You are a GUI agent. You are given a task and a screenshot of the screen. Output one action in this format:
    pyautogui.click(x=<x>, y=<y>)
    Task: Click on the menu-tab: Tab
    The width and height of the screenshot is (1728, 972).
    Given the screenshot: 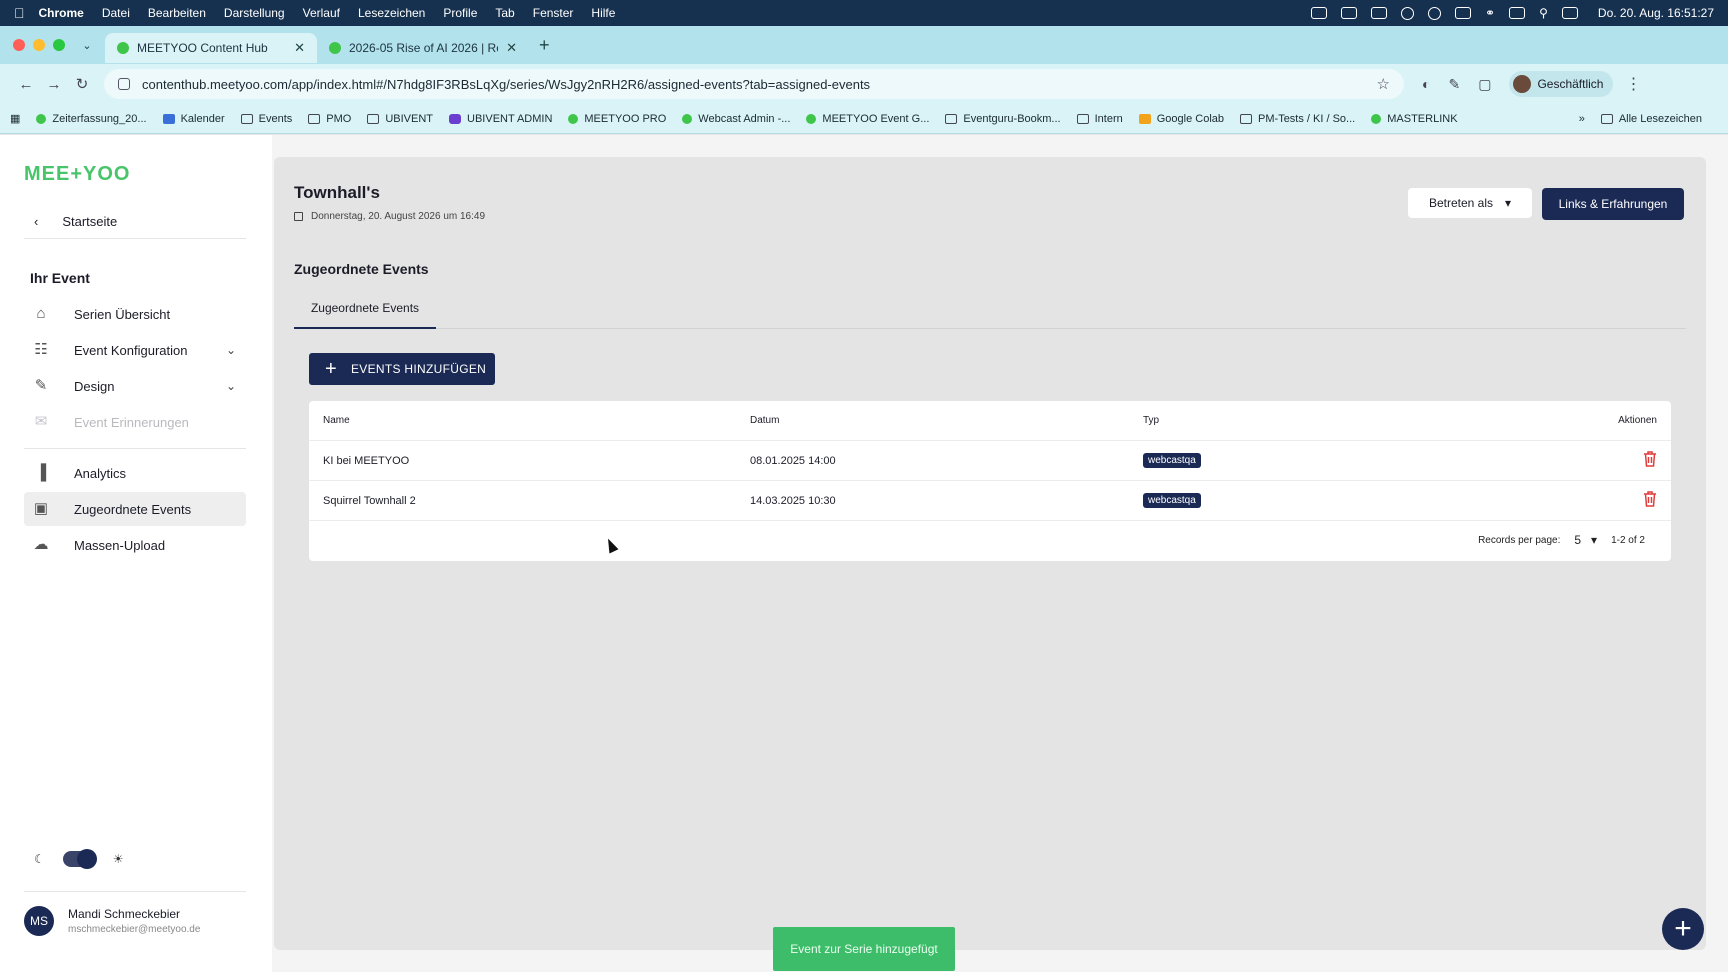 What is the action you would take?
    pyautogui.click(x=504, y=13)
    